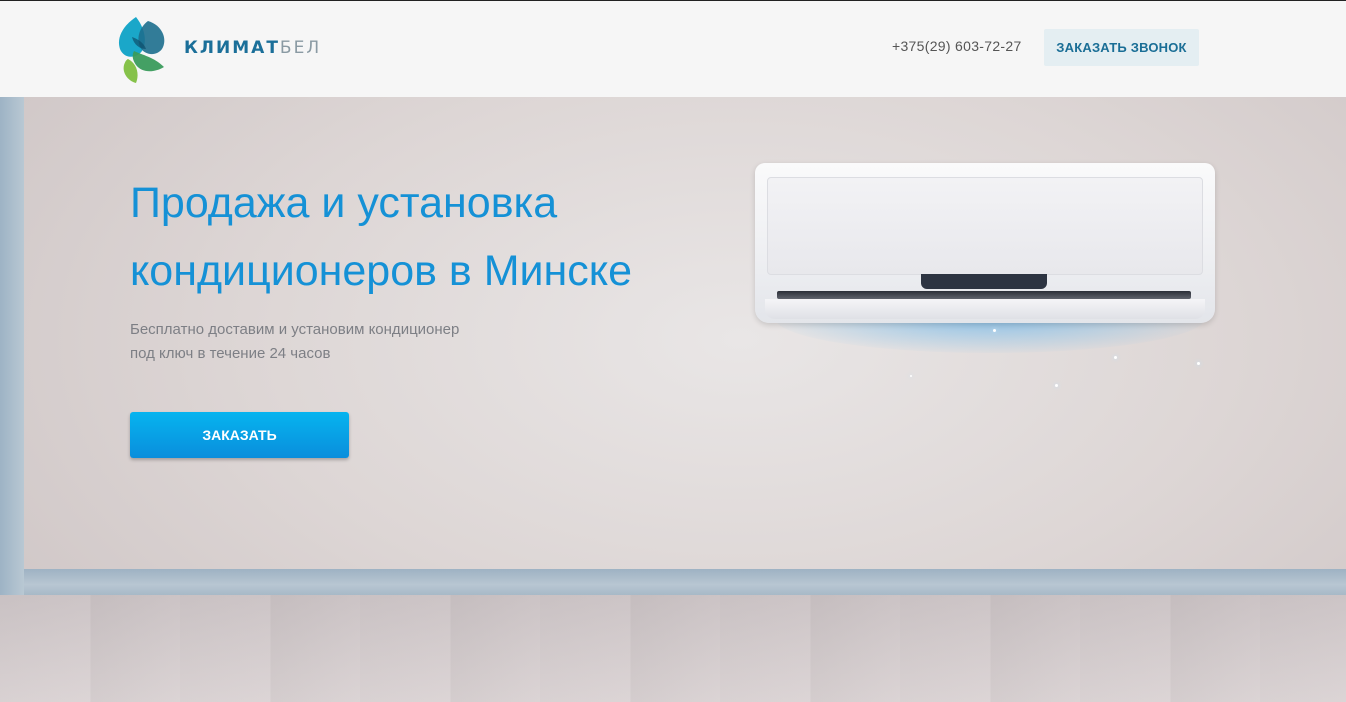  I want to click on logo-leaf-icon, so click(141, 50).